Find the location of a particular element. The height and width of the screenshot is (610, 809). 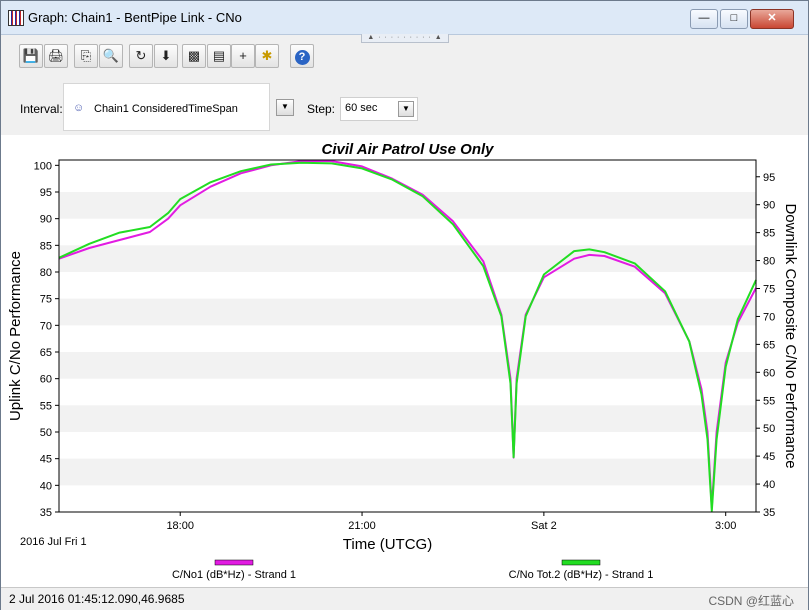

y-left-tick-label: 45 is located at coordinates (46, 460).